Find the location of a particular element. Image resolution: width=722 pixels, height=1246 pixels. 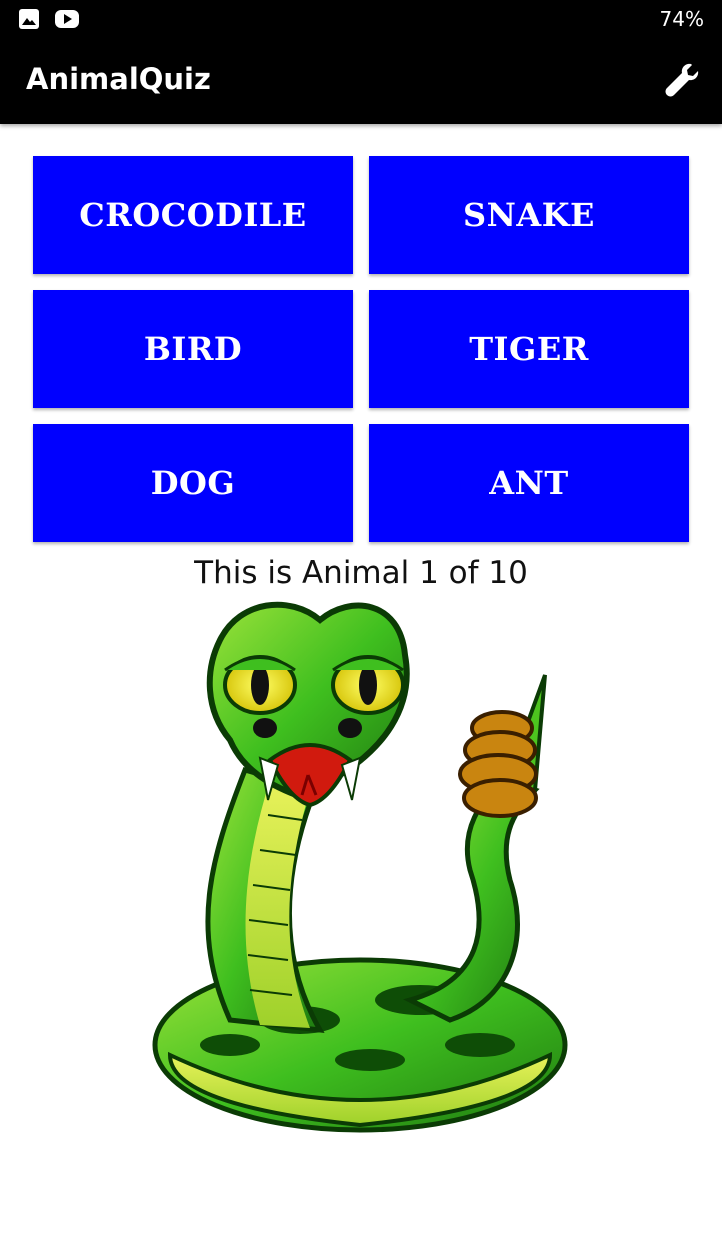

rattle is located at coordinates (498, 764).